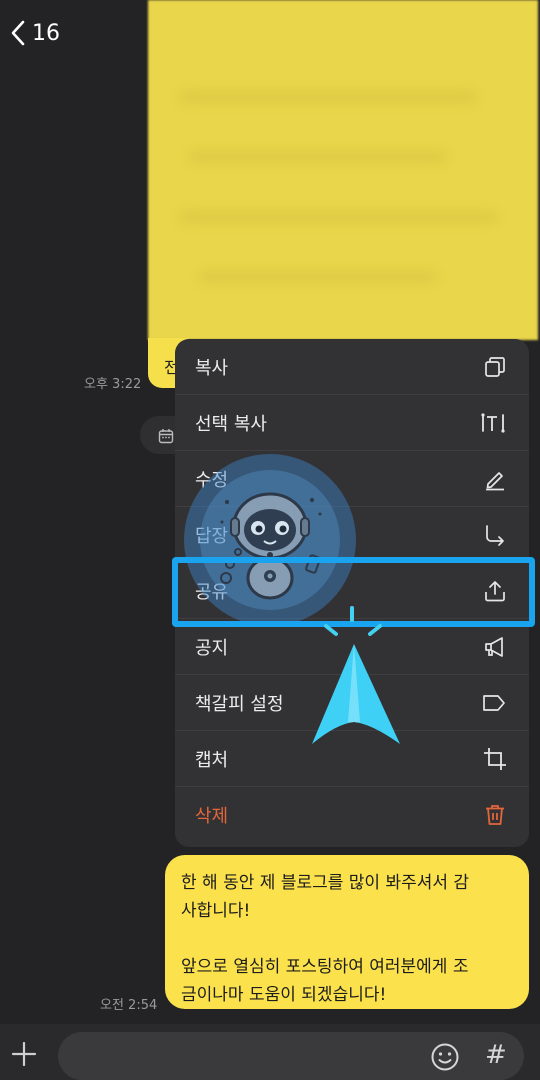  I want to click on menu-item-copy: 복사, so click(352, 367).